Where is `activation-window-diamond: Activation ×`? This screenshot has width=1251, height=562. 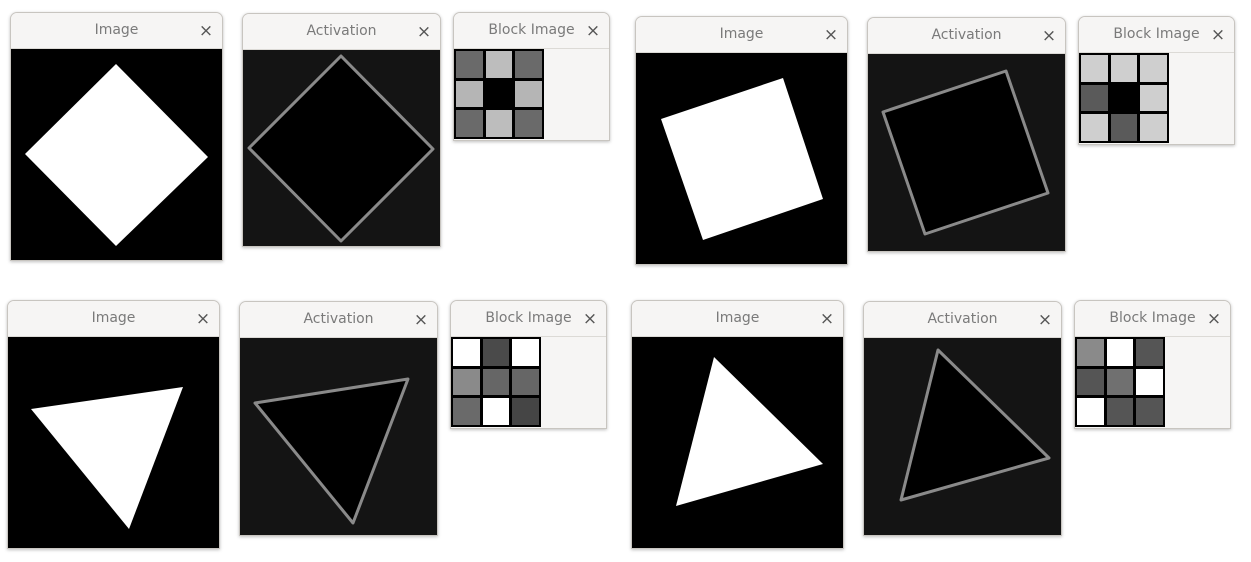
activation-window-diamond: Activation × is located at coordinates (341, 130).